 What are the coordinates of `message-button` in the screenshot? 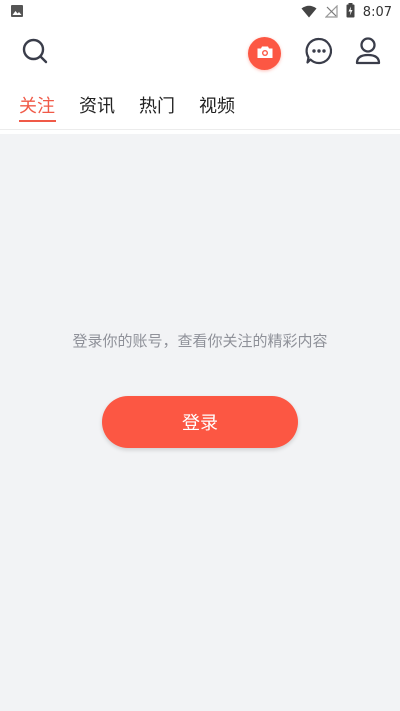 It's located at (319, 53).